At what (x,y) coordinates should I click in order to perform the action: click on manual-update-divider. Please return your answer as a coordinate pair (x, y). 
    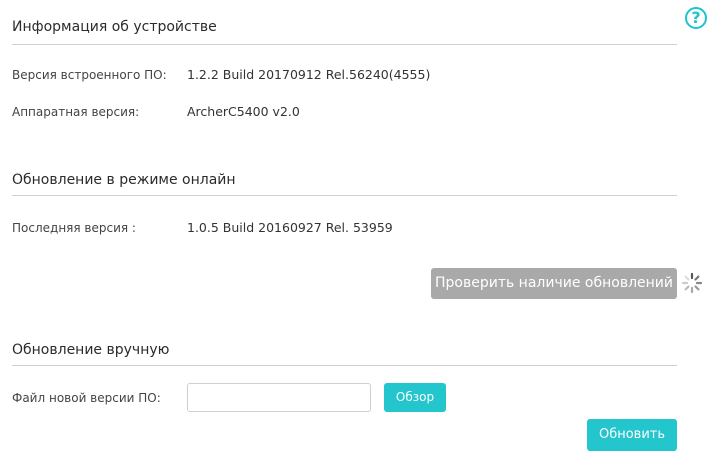
    Looking at the image, I should click on (344, 365).